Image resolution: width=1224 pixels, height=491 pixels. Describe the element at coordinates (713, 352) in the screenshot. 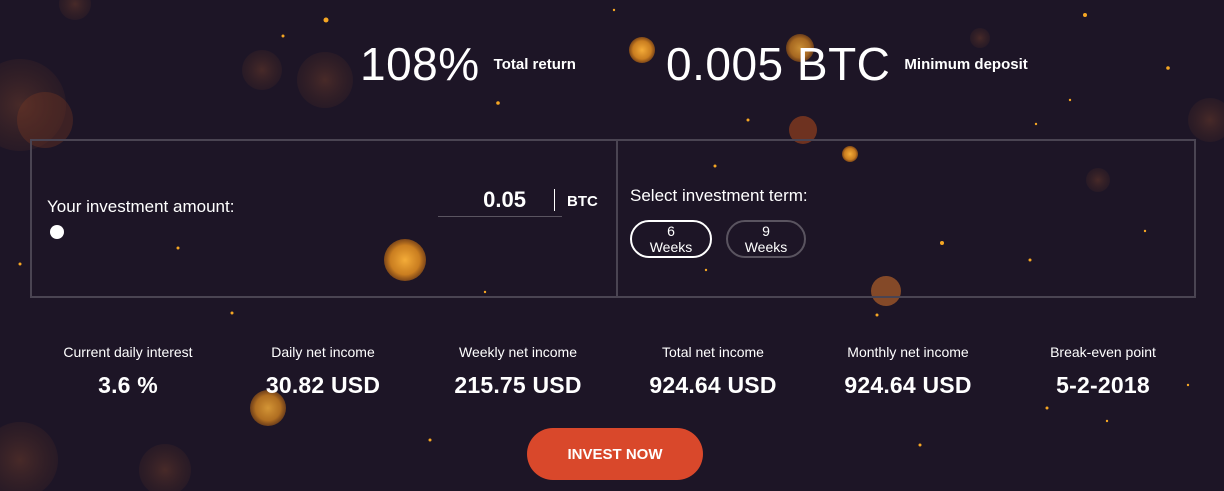

I see `metric-label: Total net income` at that location.